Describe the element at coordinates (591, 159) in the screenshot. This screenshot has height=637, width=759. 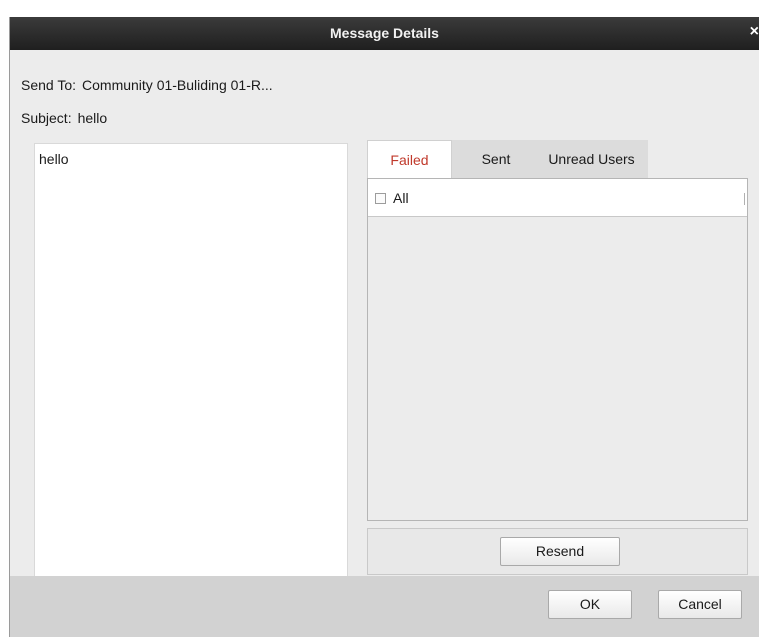
I see `tab-unread-users: Unread Users` at that location.